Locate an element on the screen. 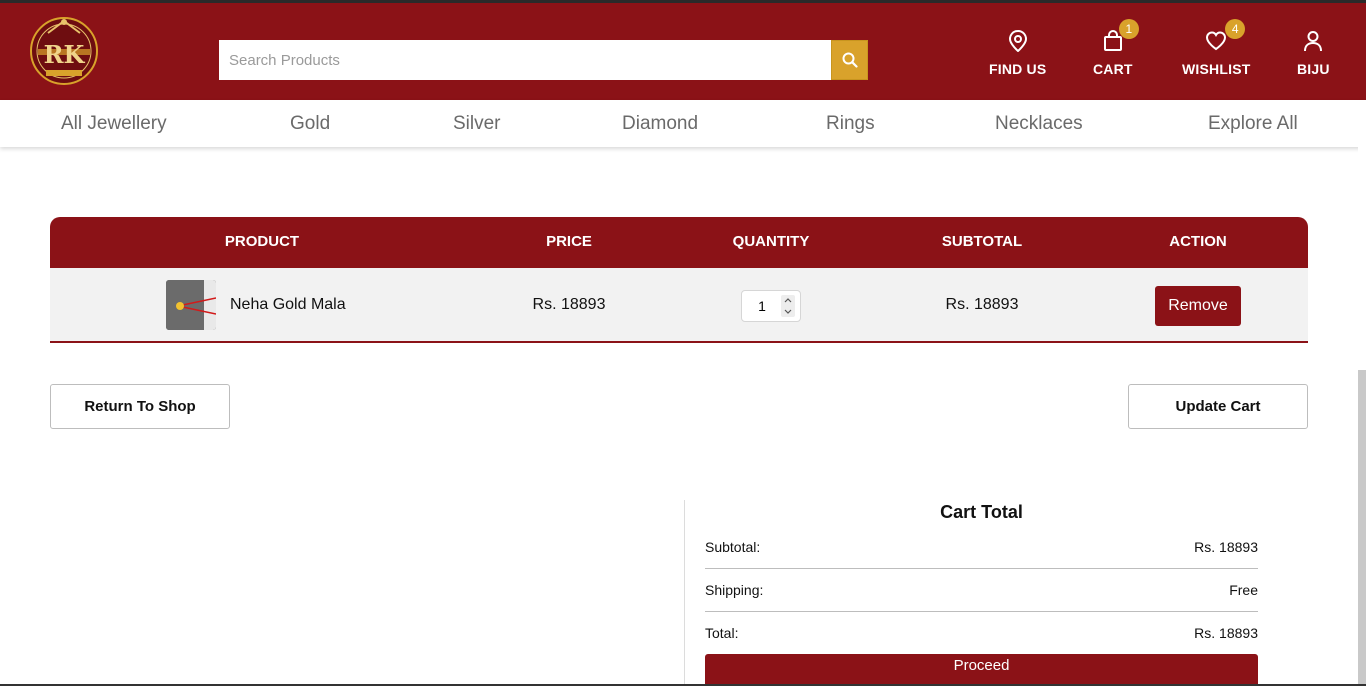 The width and height of the screenshot is (1366, 686). wishlist-link: 4 WISHLIST is located at coordinates (1216, 48).